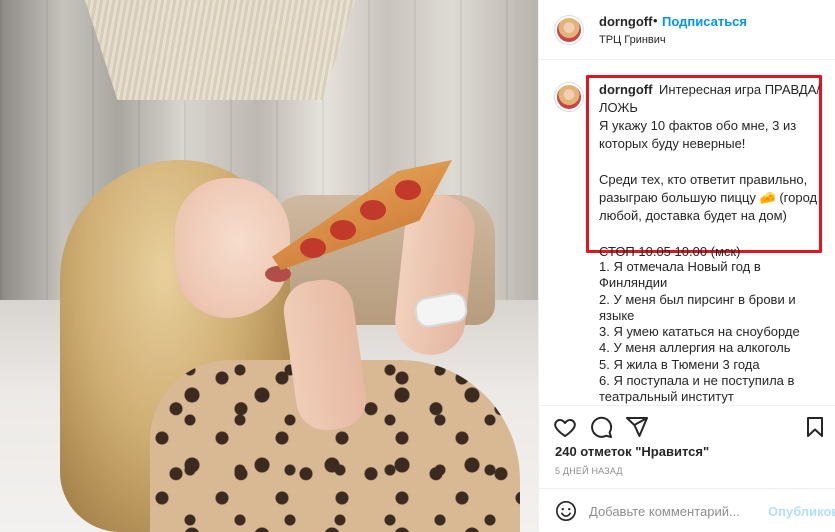 This screenshot has width=835, height=532. I want to click on share-icon, so click(637, 427).